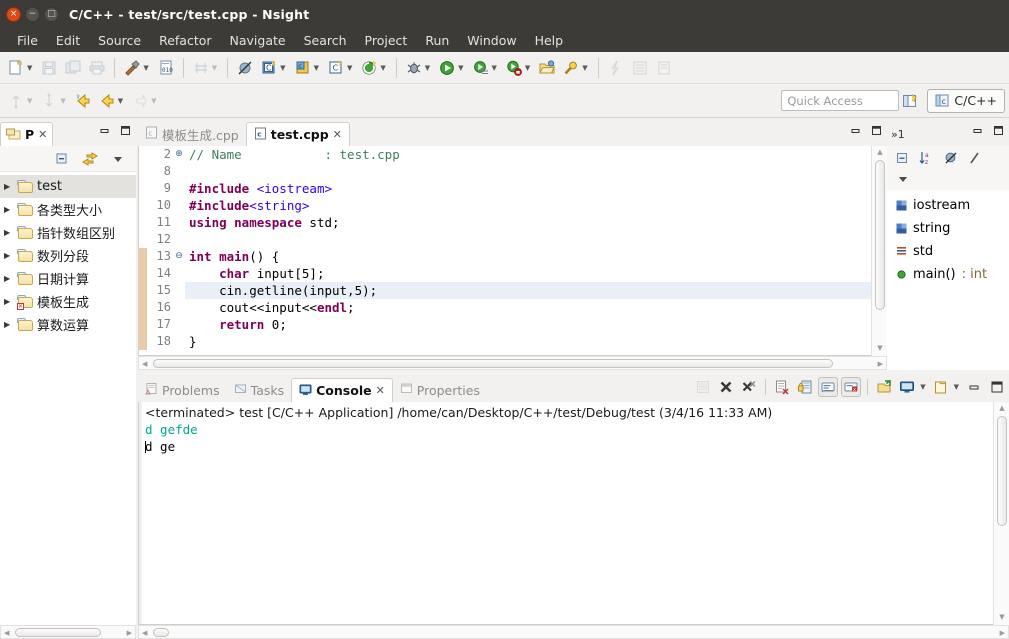 This screenshot has height=639, width=1009. Describe the element at coordinates (179, 250) in the screenshot. I see `folding-gutter: ⊕ ⊖` at that location.